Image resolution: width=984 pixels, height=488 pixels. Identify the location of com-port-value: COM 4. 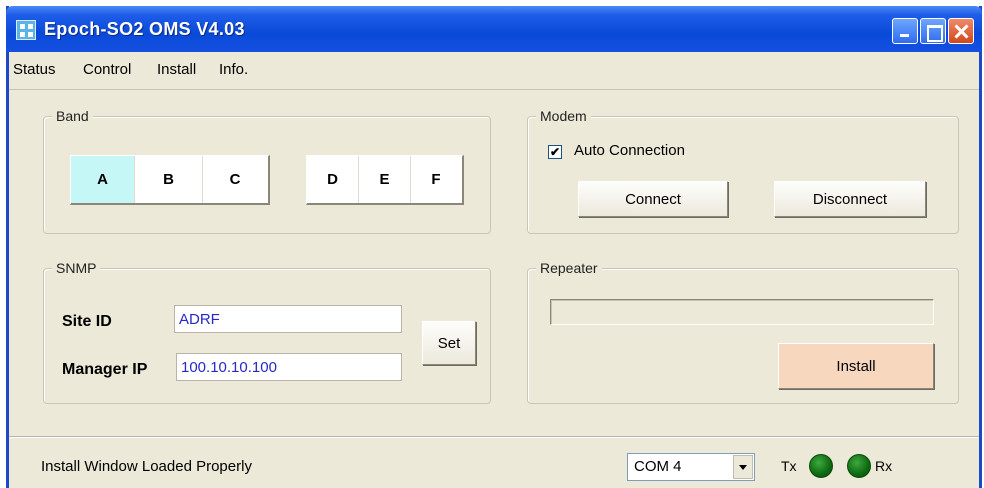
(658, 466).